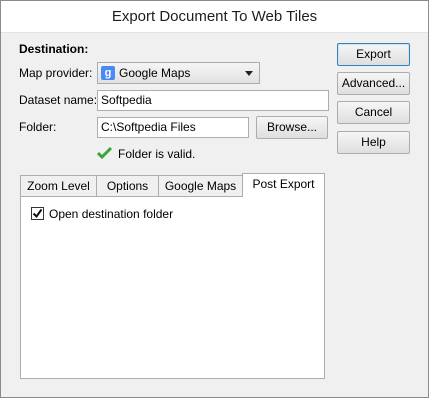 This screenshot has width=429, height=398. Describe the element at coordinates (214, 17) in the screenshot. I see `window-title: Export Document To Web Tiles` at that location.